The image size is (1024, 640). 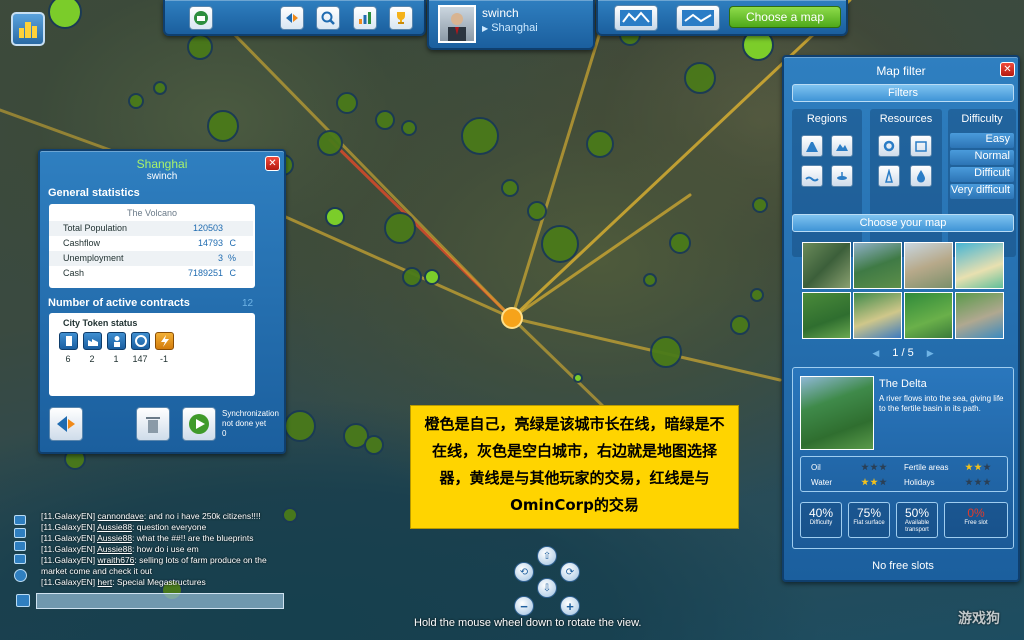 I want to click on globe-icon, so click(x=20, y=575).